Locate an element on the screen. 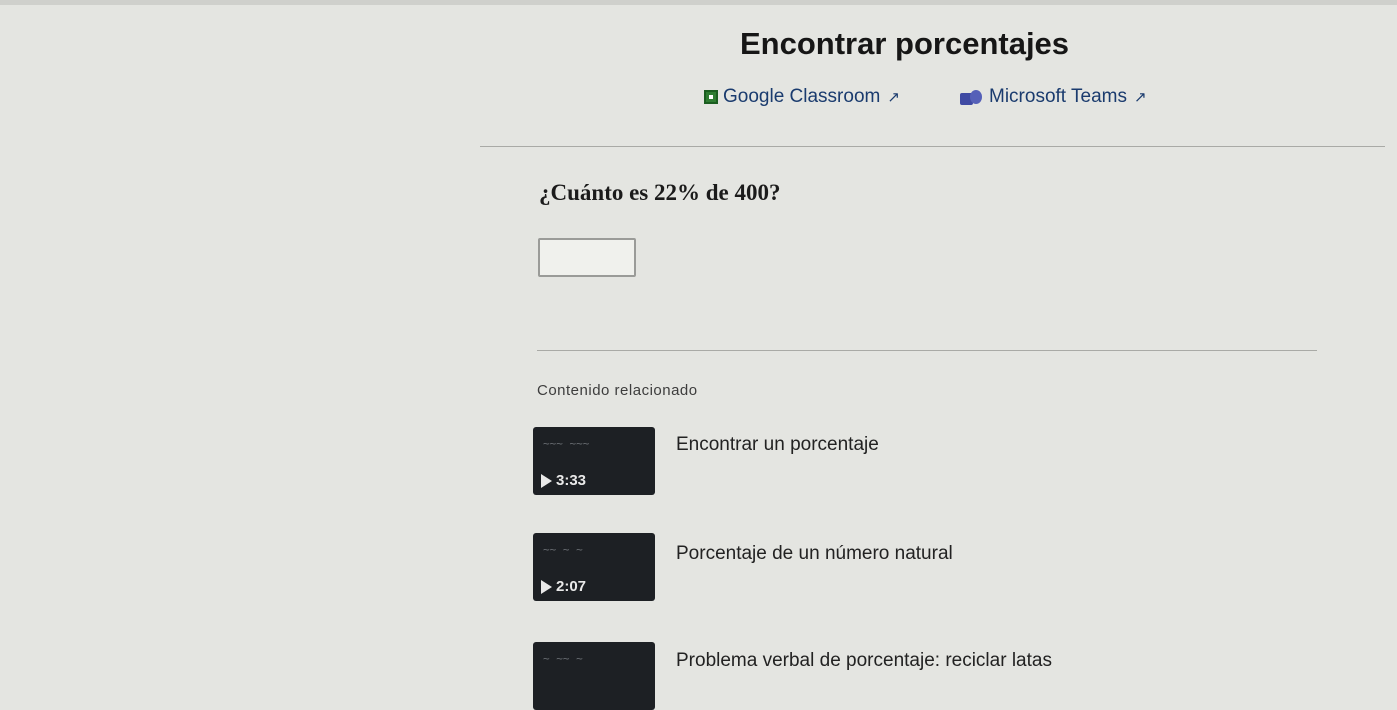 The width and height of the screenshot is (1397, 710). top-border is located at coordinates (698, 2).